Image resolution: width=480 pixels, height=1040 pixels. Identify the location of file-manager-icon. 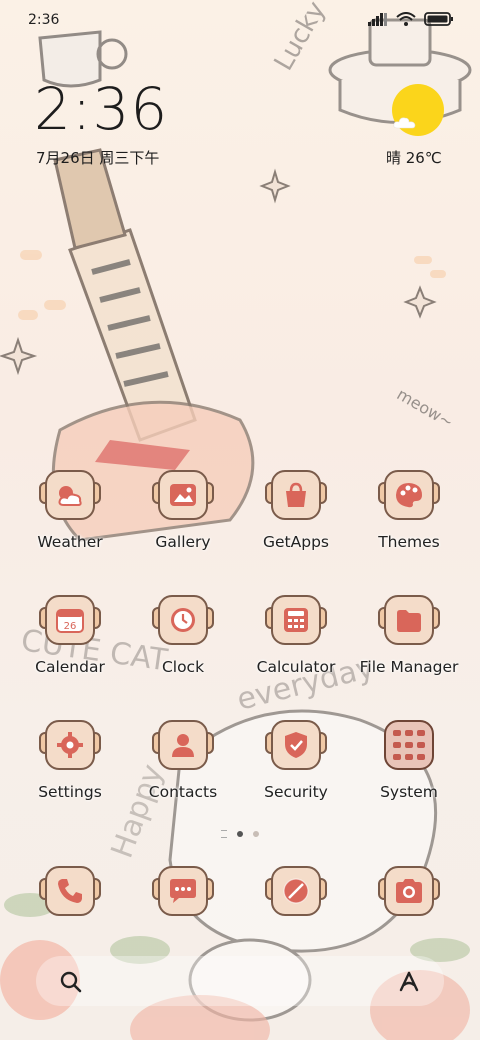
(409, 620).